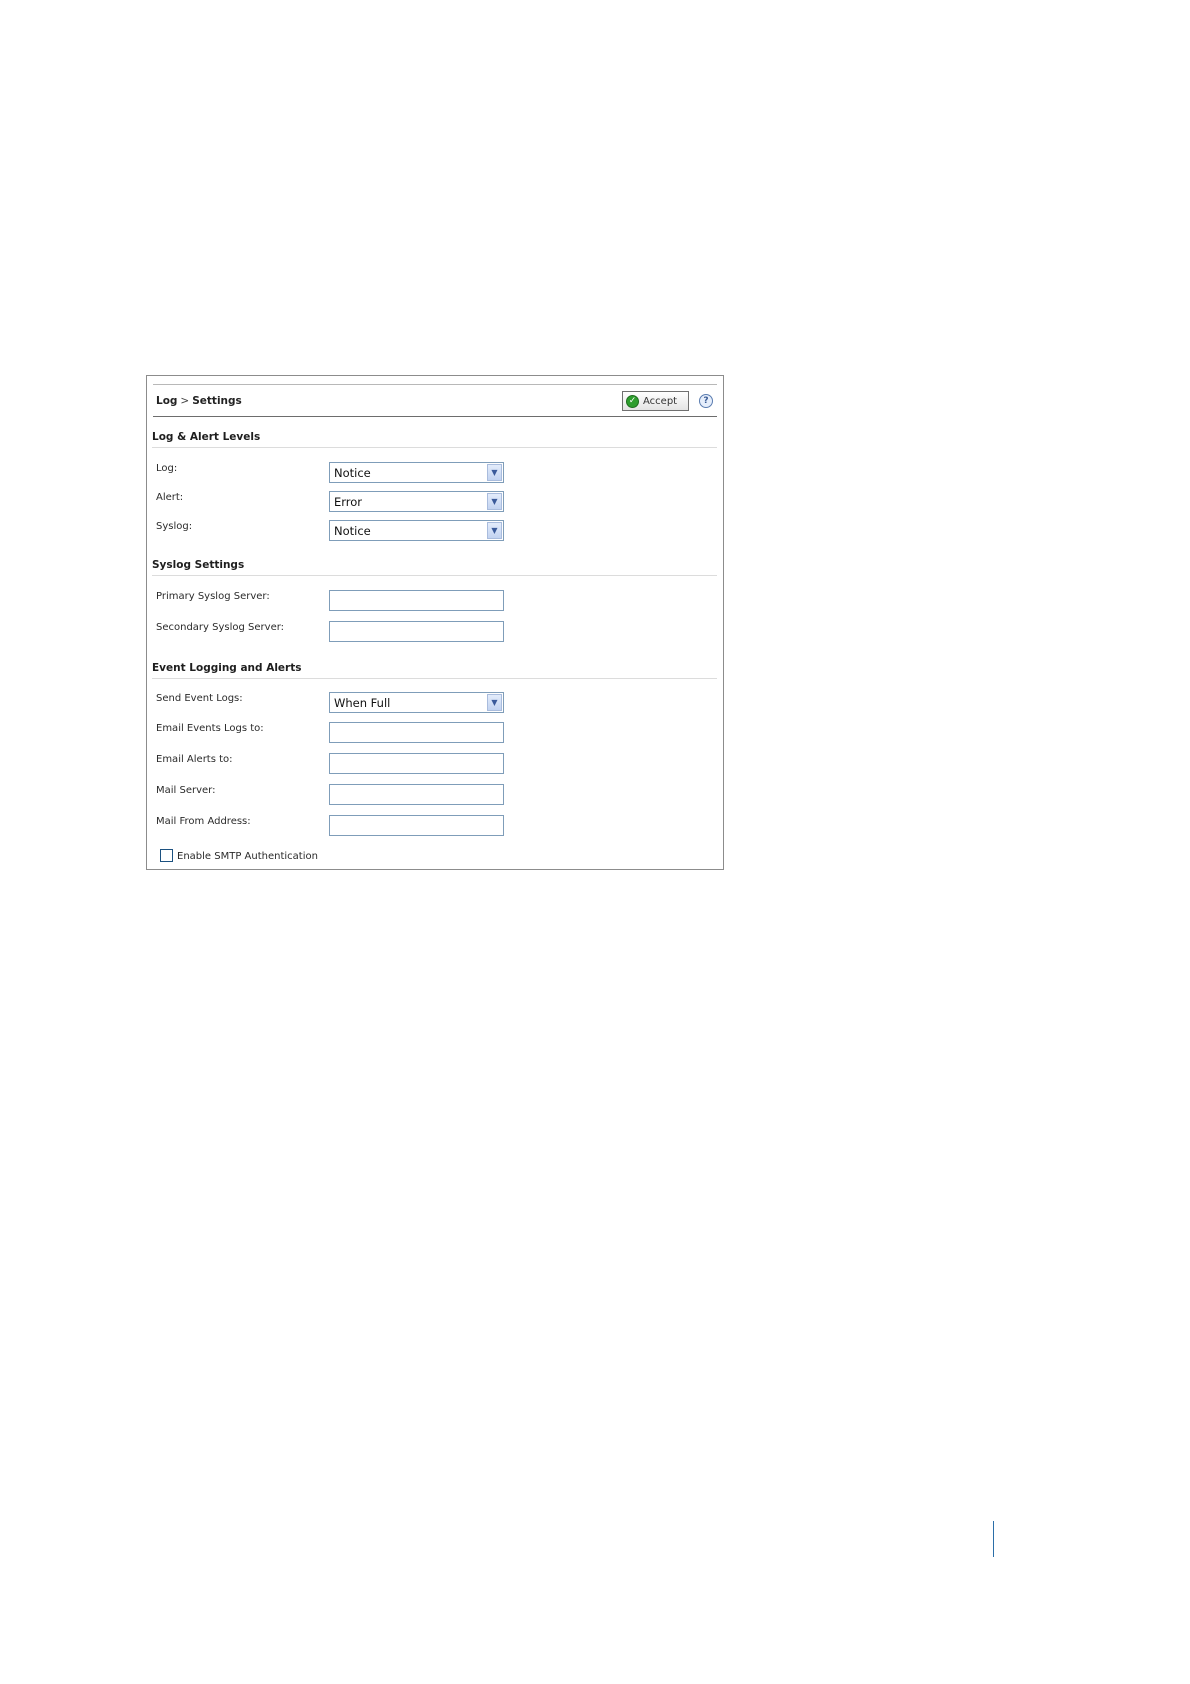 The image size is (1190, 1684). Describe the element at coordinates (416, 825) in the screenshot. I see `mail-from-address-input` at that location.